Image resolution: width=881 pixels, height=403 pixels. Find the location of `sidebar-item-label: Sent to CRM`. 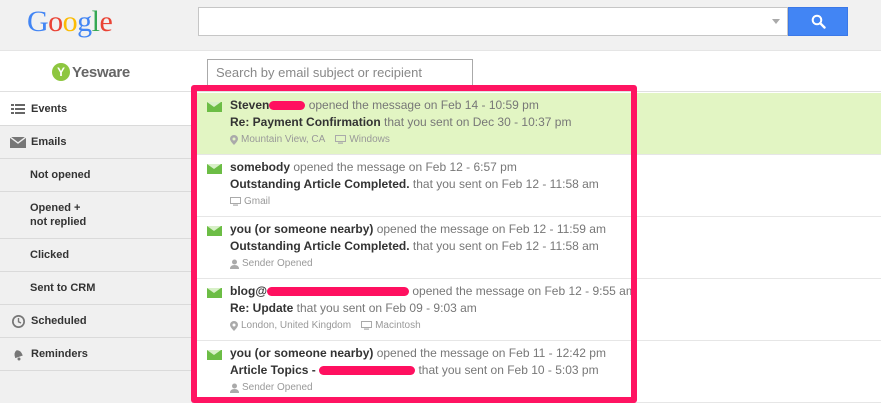

sidebar-item-label: Sent to CRM is located at coordinates (63, 288).